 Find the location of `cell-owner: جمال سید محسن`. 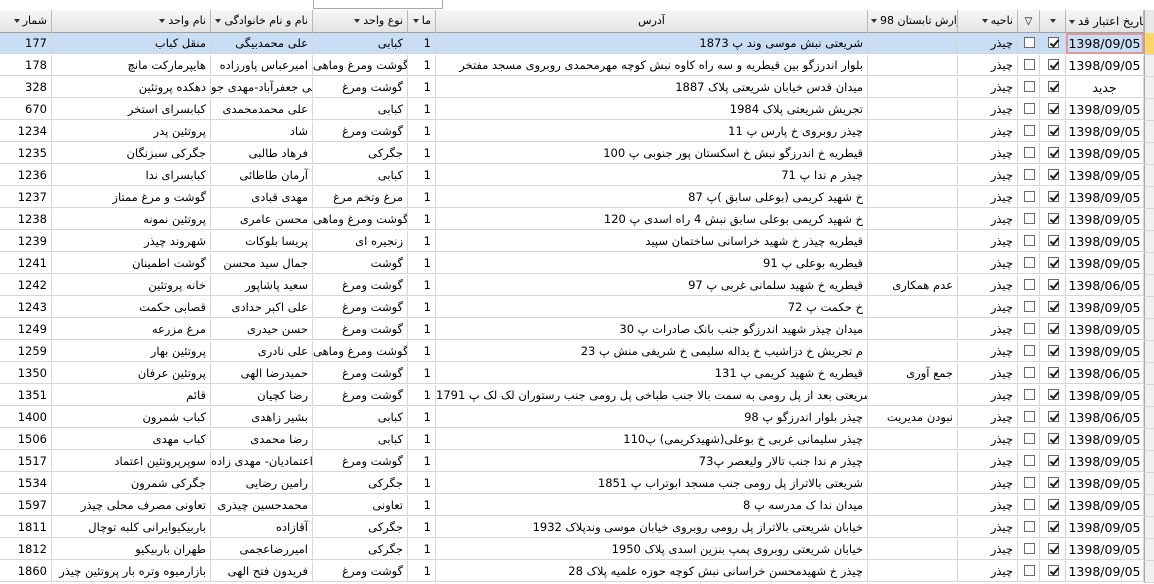

cell-owner: جمال سید محسن is located at coordinates (262, 263).